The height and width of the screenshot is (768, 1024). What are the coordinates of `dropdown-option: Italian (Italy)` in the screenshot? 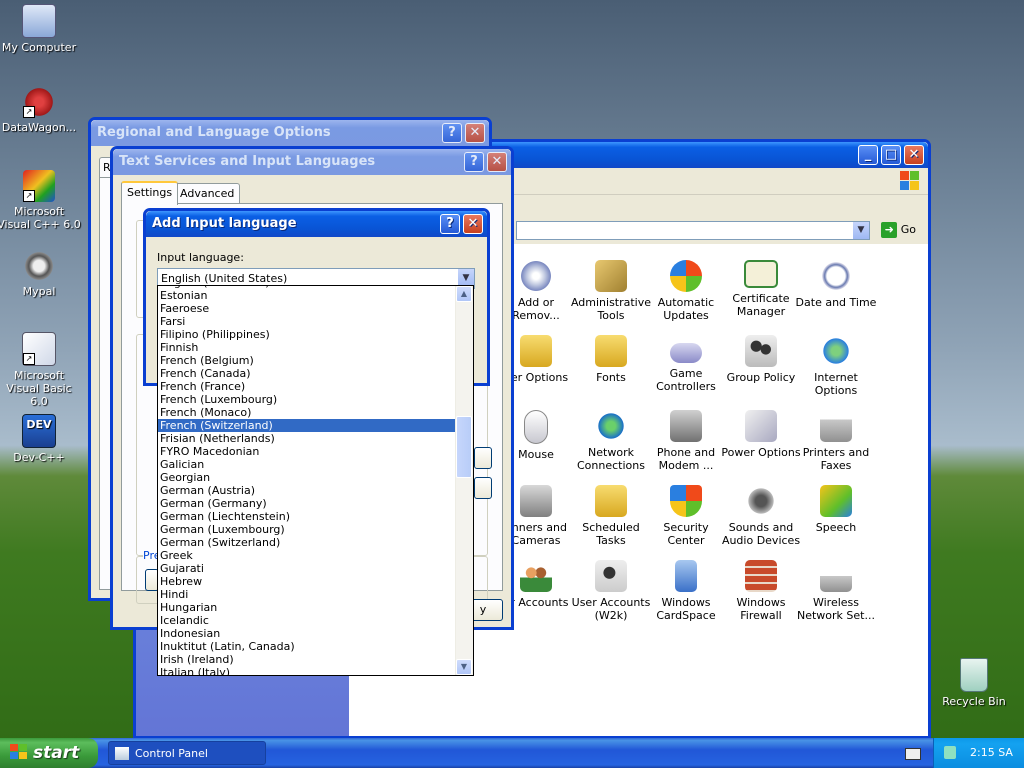 It's located at (307, 670).